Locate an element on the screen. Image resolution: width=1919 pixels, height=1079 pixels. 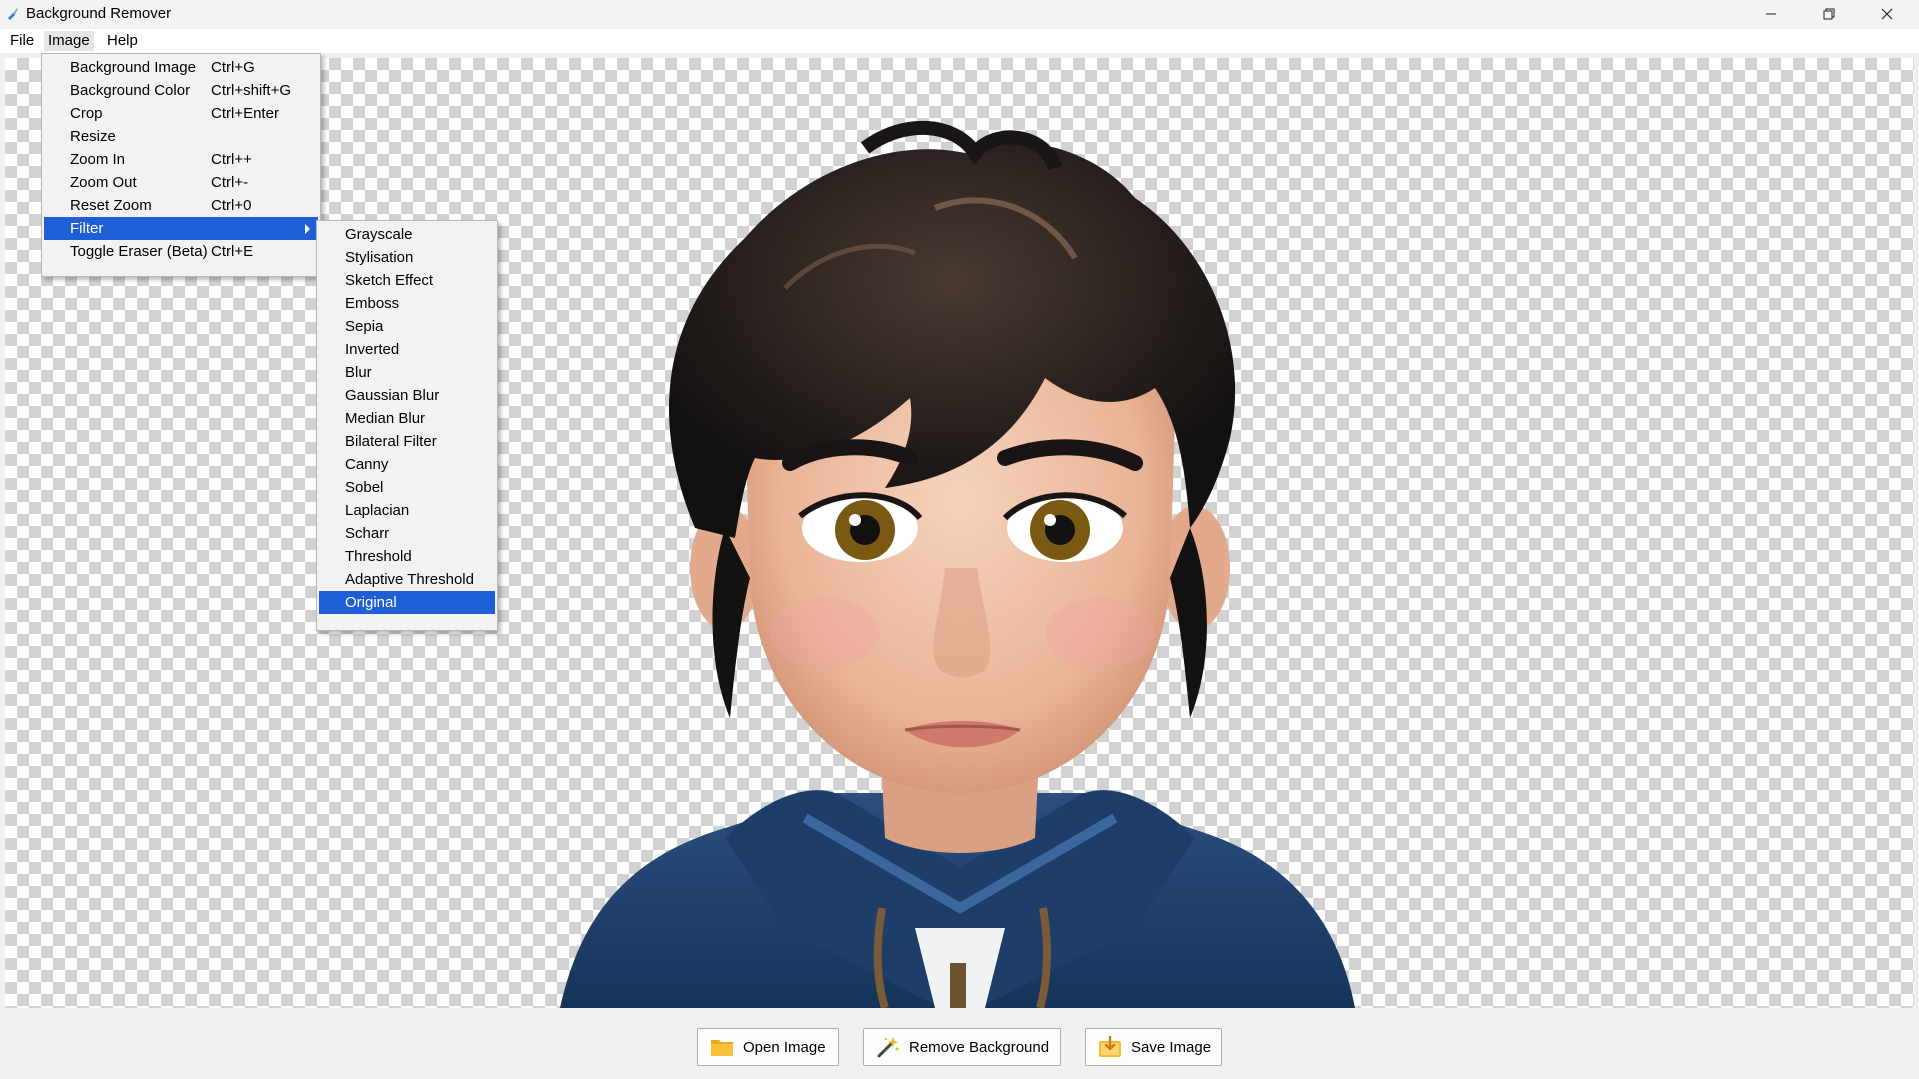
restore-icon is located at coordinates (1829, 14).